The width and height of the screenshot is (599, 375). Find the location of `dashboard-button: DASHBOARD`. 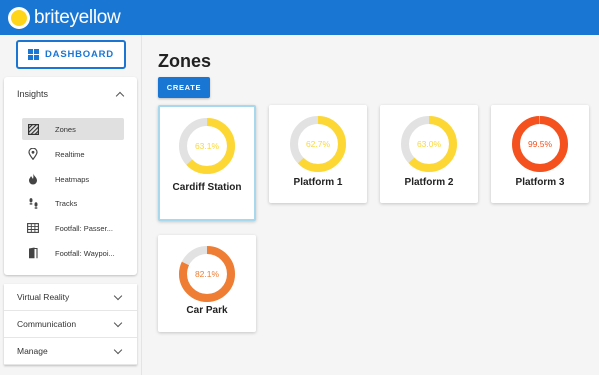

dashboard-button: DASHBOARD is located at coordinates (71, 54).